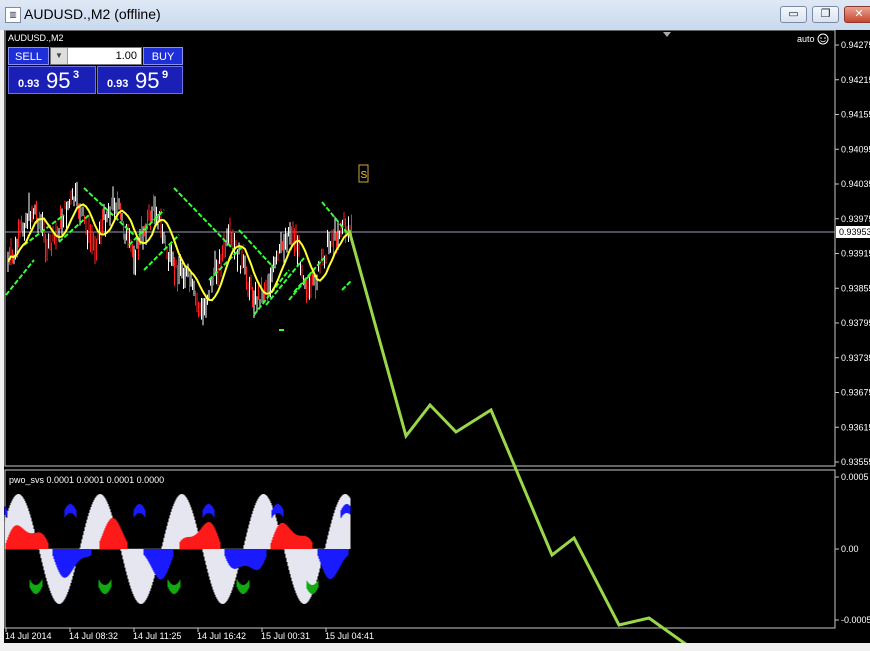  Describe the element at coordinates (855, 254) in the screenshot. I see `price-tick-label: 0.93915` at that location.